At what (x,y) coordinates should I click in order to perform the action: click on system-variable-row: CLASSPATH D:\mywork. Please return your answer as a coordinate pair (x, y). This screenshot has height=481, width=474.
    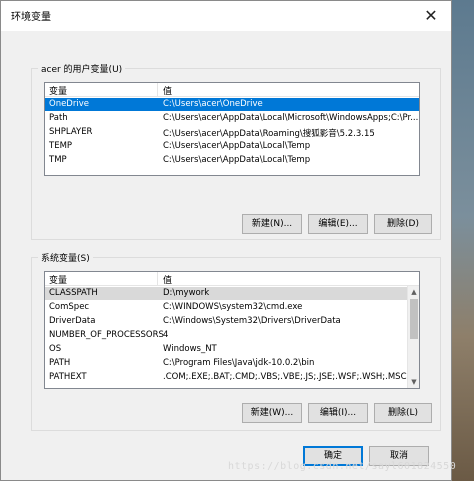
    Looking at the image, I should click on (232, 293).